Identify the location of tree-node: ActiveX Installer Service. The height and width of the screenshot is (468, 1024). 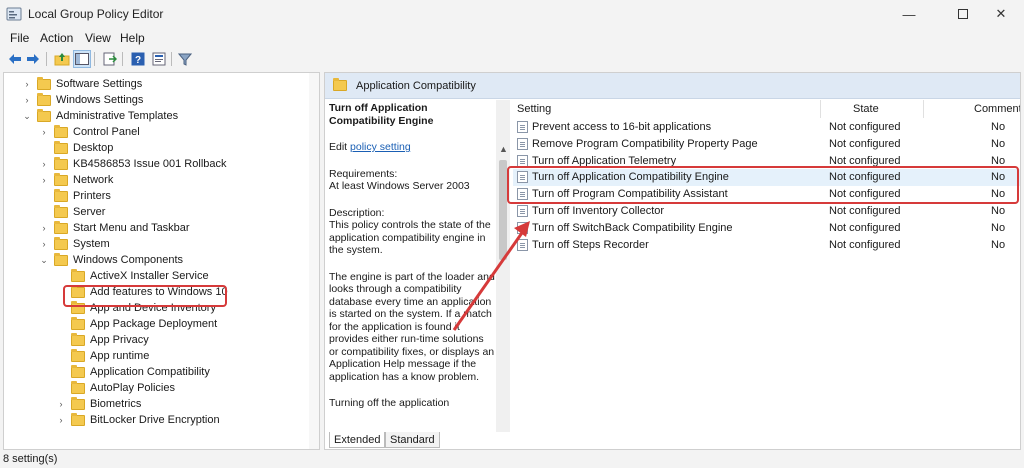
(132, 276).